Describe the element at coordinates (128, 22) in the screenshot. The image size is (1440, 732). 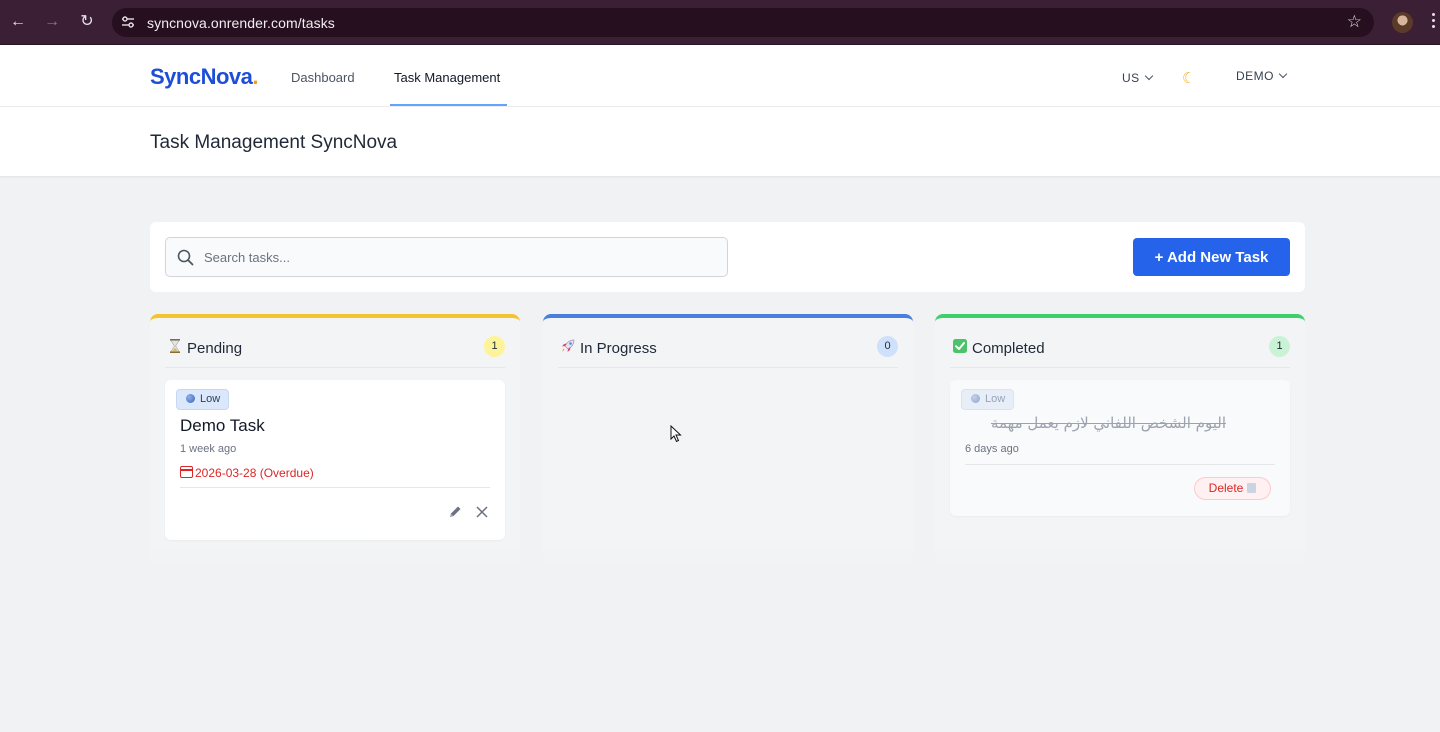
I see `site-settings-icon` at that location.